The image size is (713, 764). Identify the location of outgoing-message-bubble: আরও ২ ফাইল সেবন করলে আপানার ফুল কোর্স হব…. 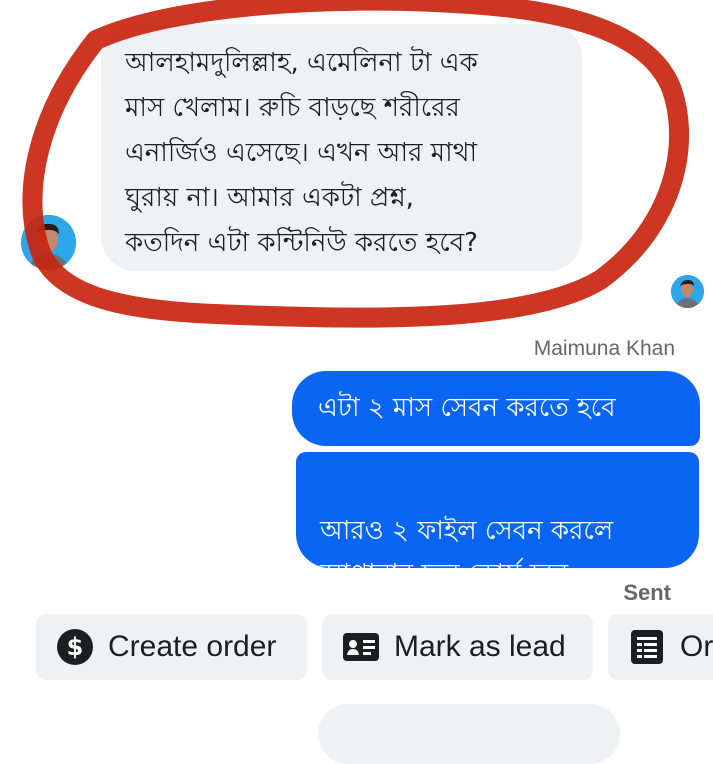
(497, 520).